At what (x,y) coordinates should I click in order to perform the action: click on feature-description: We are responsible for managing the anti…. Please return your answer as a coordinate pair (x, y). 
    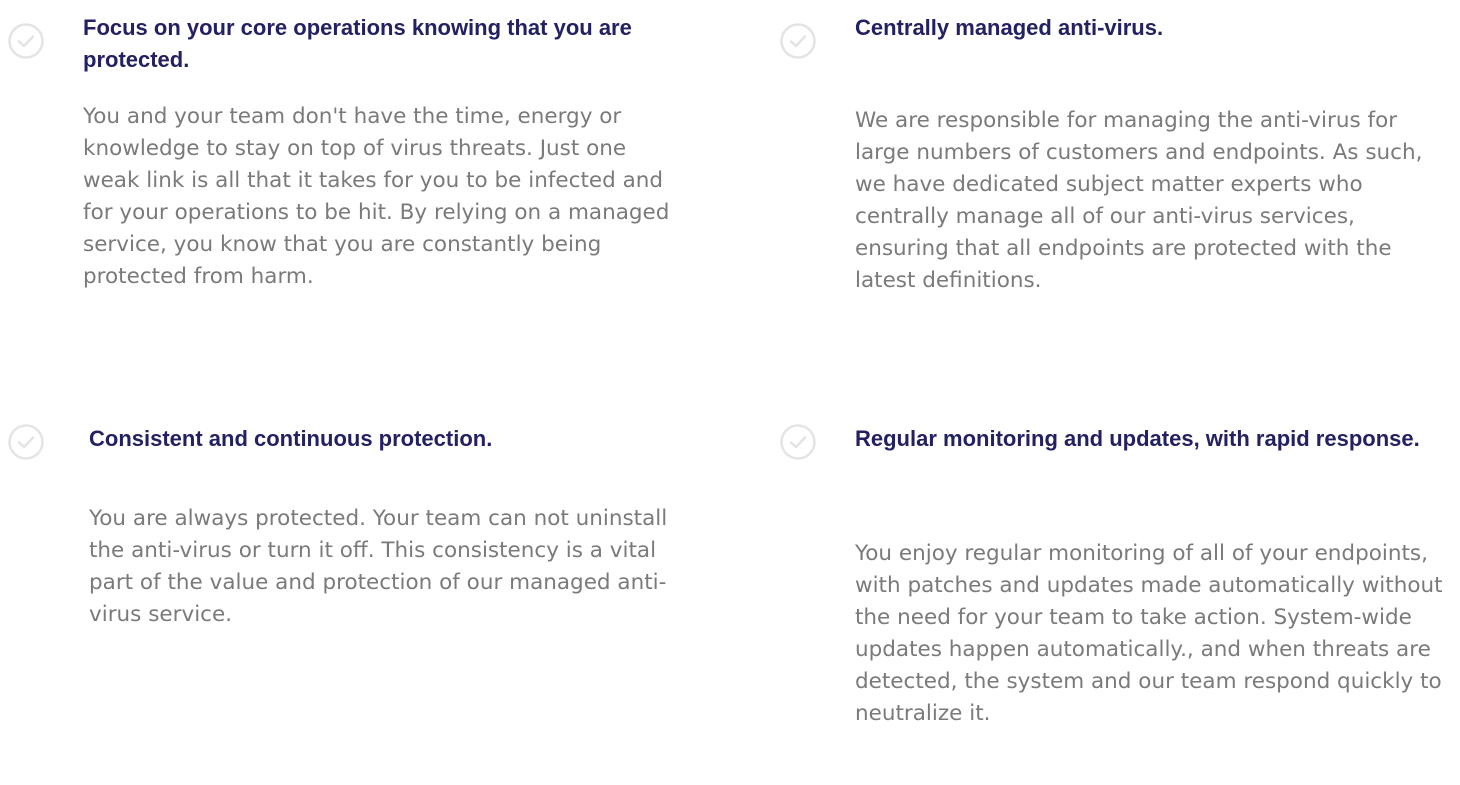
    Looking at the image, I should click on (1139, 200).